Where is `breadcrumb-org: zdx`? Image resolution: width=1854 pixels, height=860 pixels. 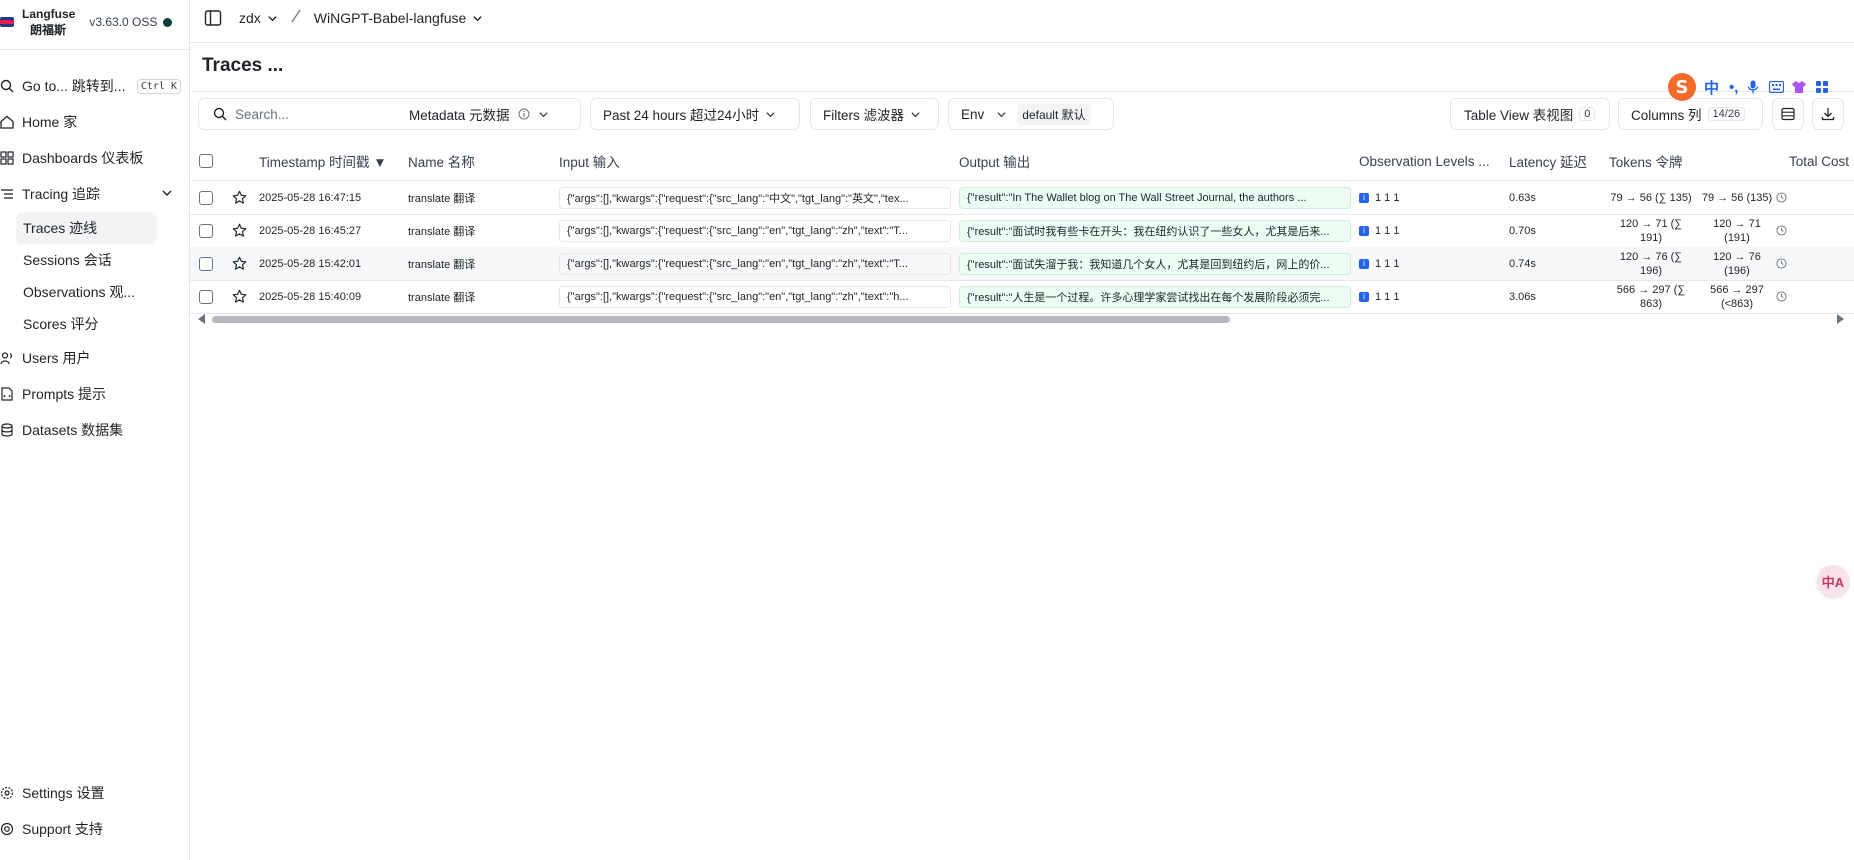
breadcrumb-org: zdx is located at coordinates (258, 18).